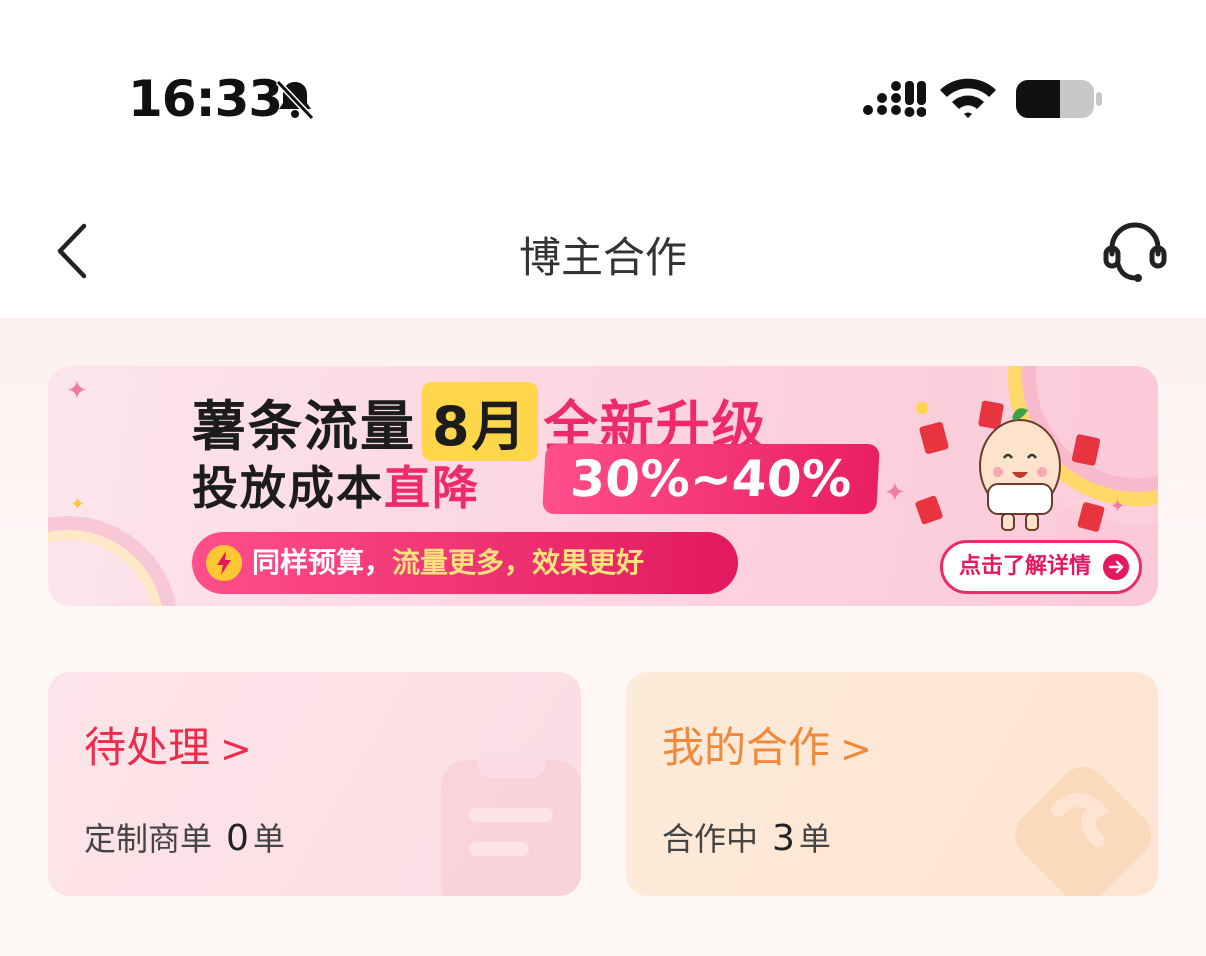 This screenshot has width=1206, height=956. Describe the element at coordinates (1010, 466) in the screenshot. I see `mascot-illustration` at that location.